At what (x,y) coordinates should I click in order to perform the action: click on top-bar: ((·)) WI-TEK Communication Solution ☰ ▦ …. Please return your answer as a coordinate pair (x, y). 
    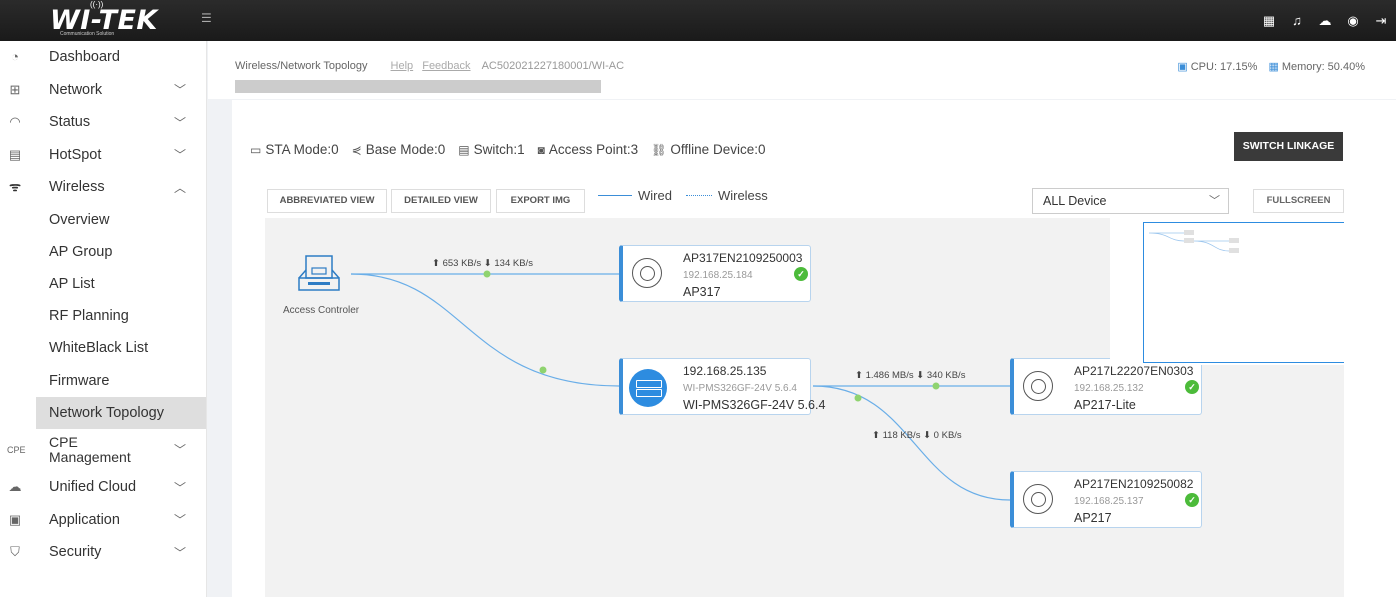
    Looking at the image, I should click on (698, 20).